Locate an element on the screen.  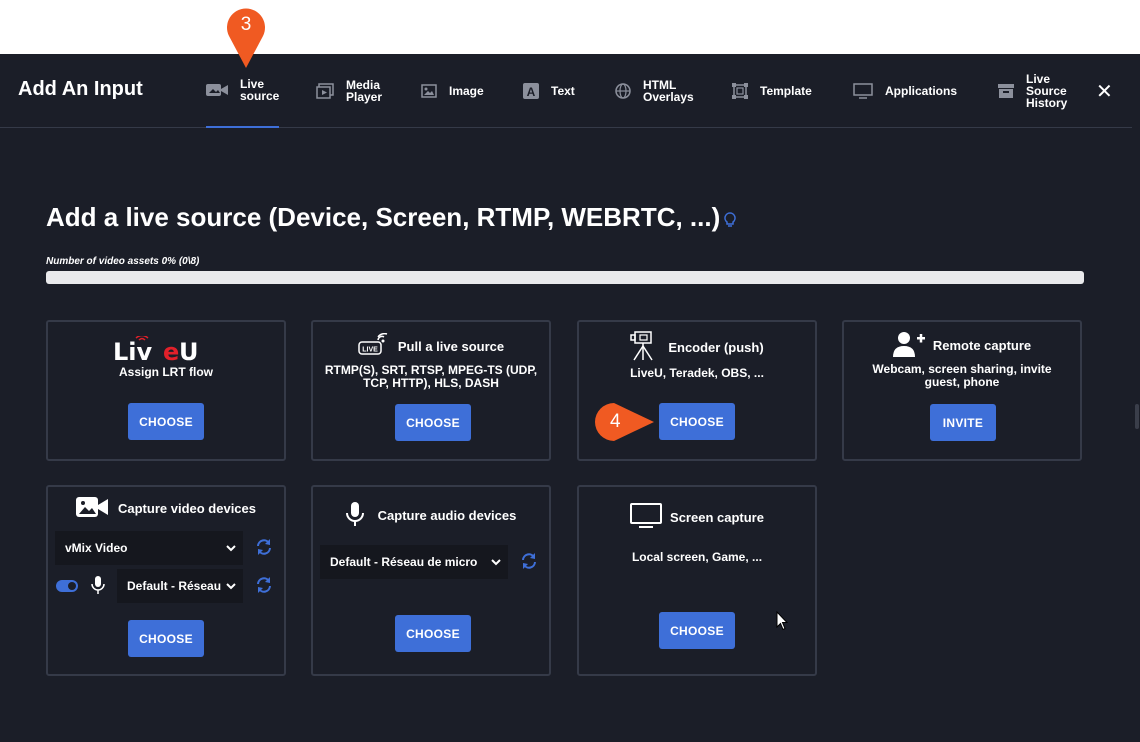
scrollbar-thumb is located at coordinates (1137, 416).